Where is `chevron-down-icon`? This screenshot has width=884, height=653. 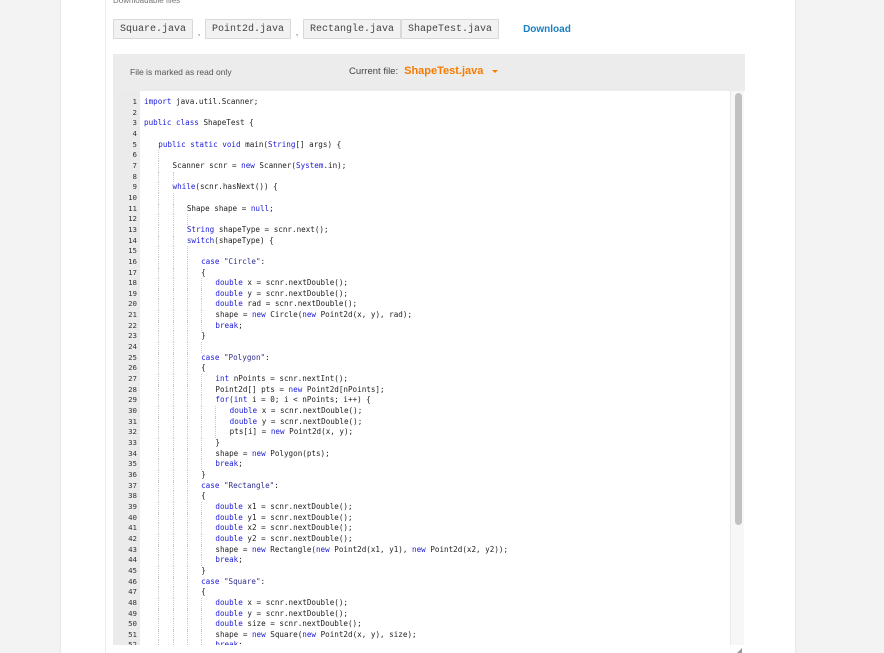 chevron-down-icon is located at coordinates (495, 71).